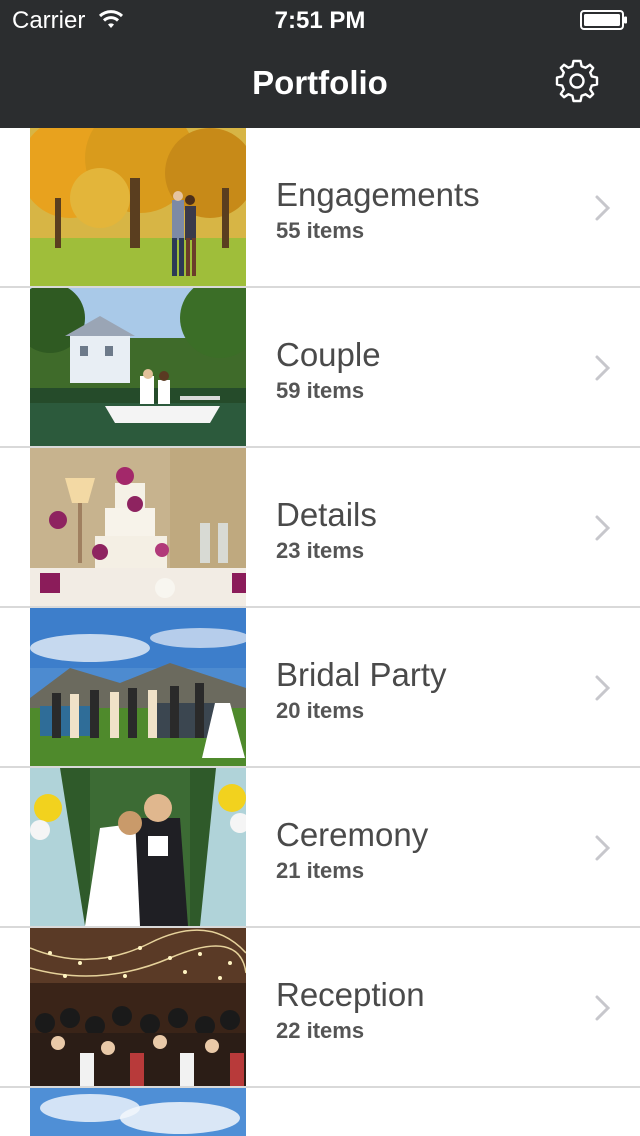 This screenshot has height=1136, width=640. I want to click on reception-thumbnail, so click(138, 1007).